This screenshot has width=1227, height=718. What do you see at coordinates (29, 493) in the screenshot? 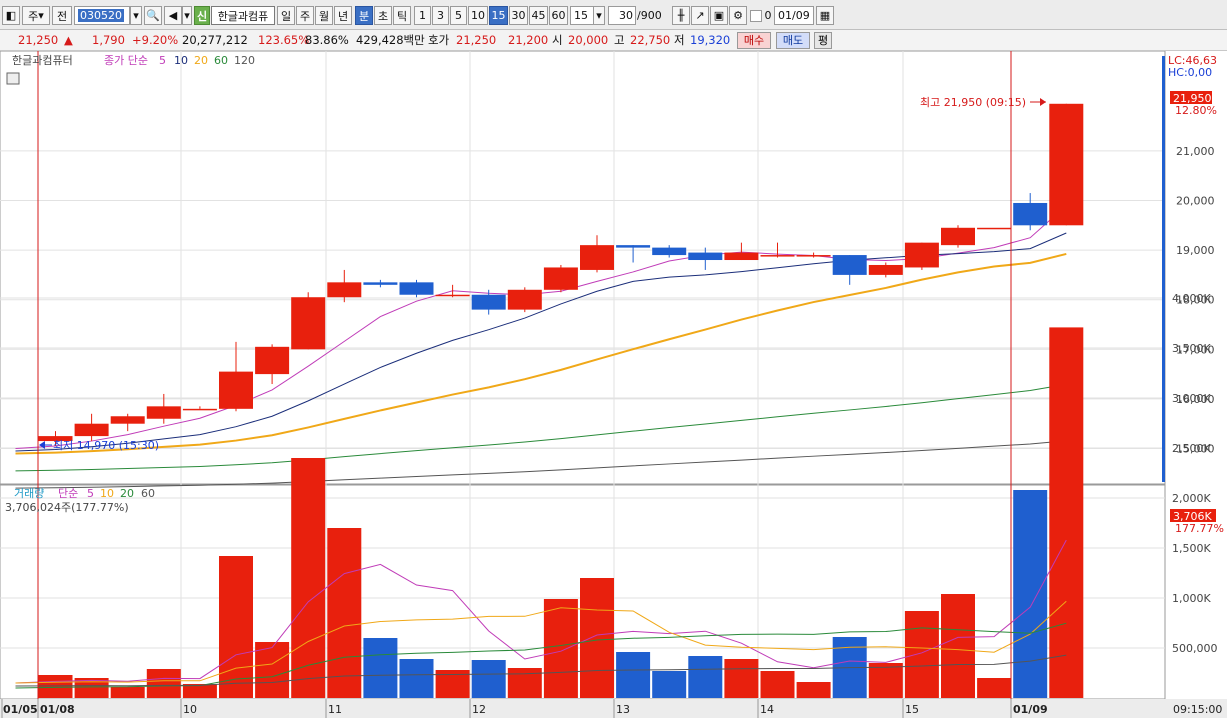
I see `volume-legend-name: 거래량` at bounding box center [29, 493].